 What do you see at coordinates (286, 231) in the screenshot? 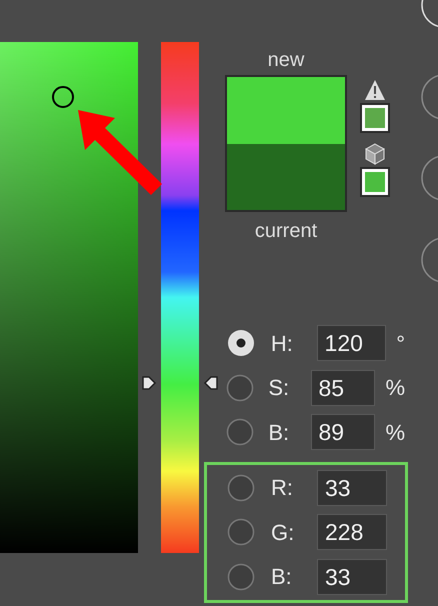
I see `swatch-label: current` at bounding box center [286, 231].